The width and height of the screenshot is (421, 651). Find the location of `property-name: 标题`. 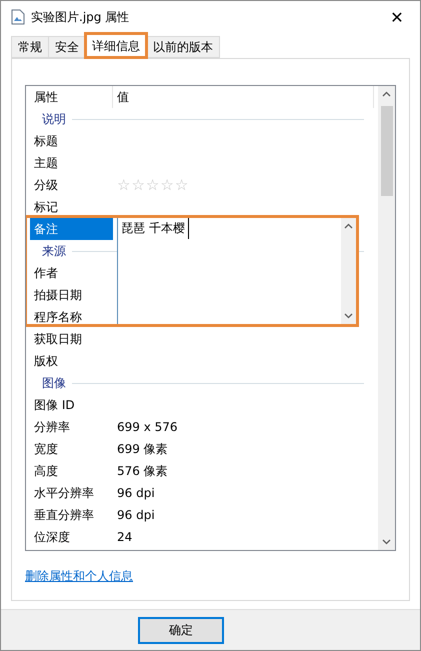

property-name: 标题 is located at coordinates (71, 141).